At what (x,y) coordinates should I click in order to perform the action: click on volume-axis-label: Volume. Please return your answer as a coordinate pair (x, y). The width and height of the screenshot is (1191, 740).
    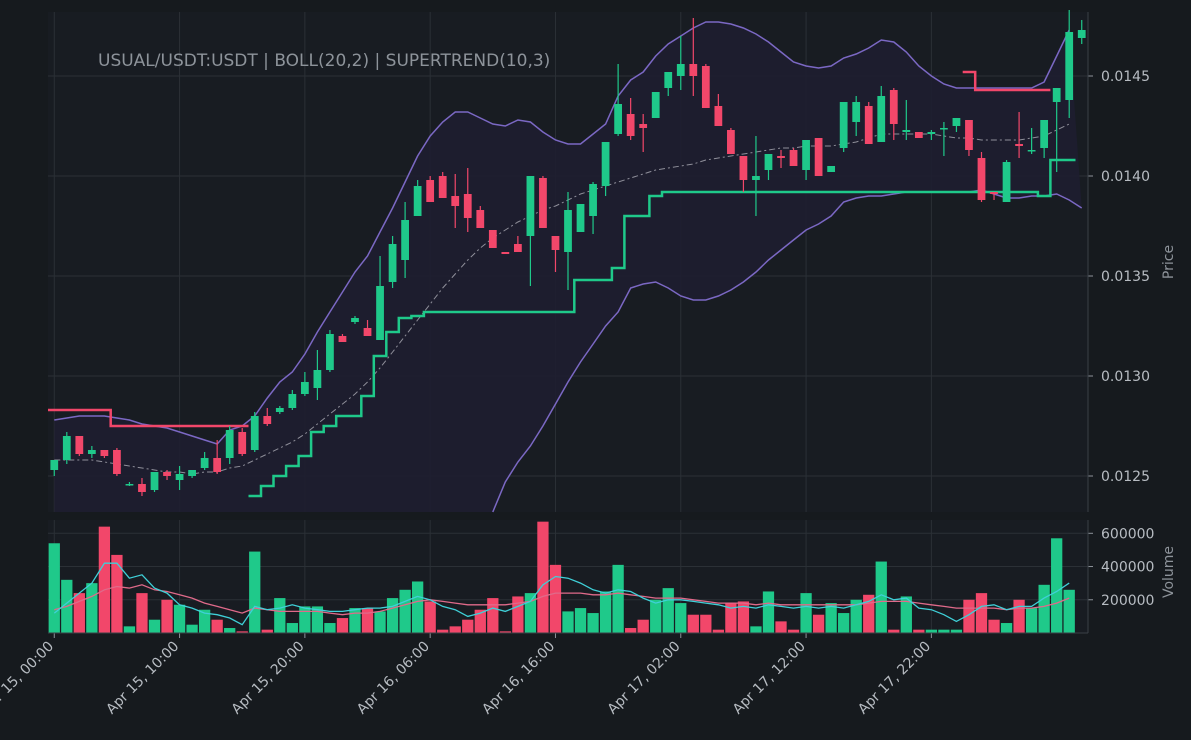
    Looking at the image, I should click on (1169, 572).